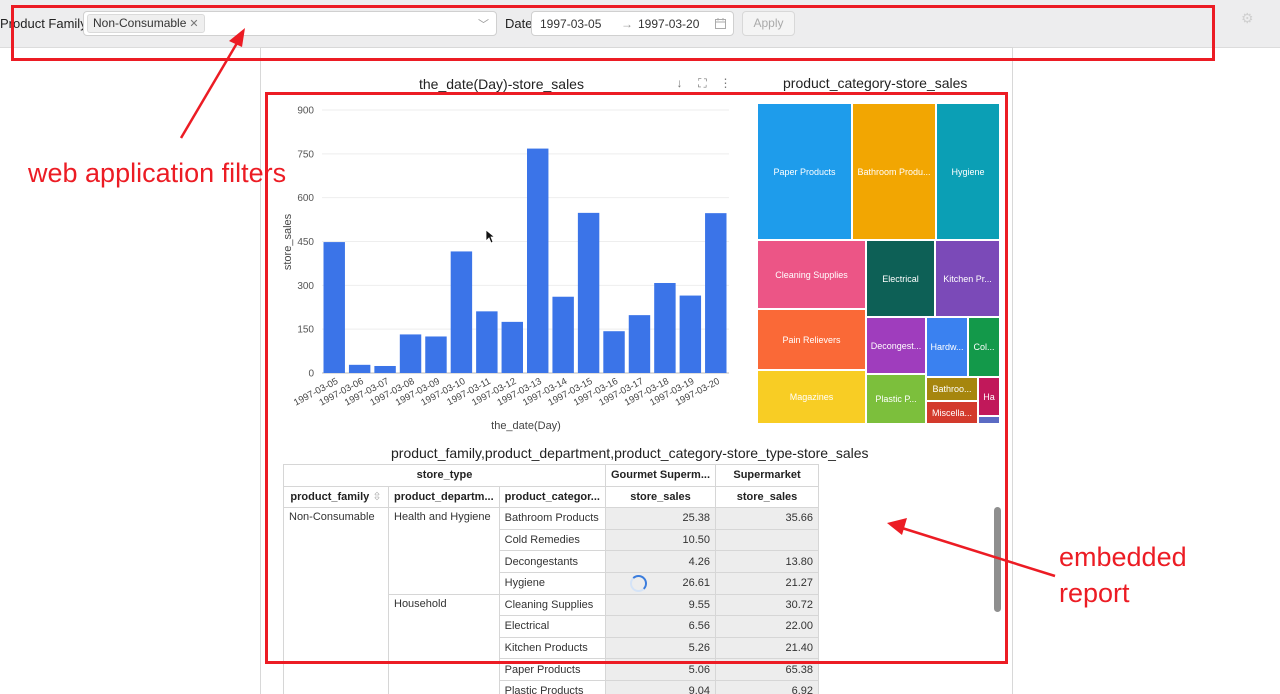  Describe the element at coordinates (971, 548) in the screenshot. I see `arrow-to-report` at that location.